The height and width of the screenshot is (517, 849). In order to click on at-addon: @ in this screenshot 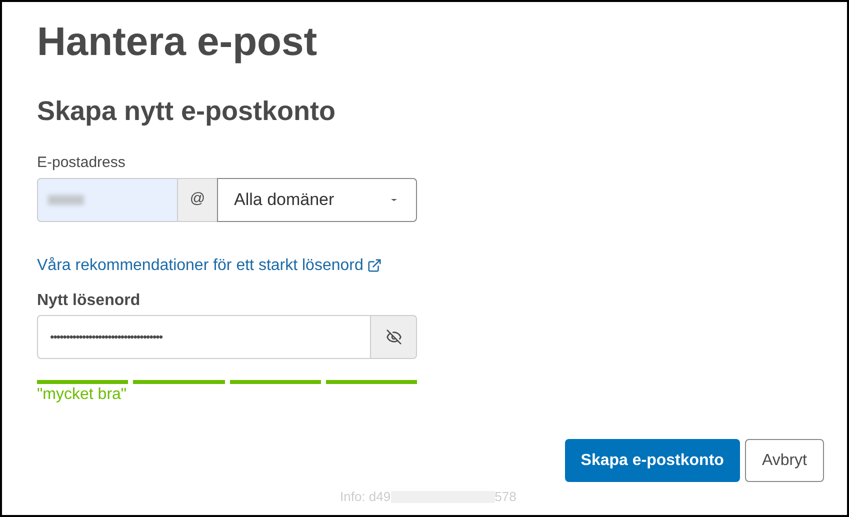, I will do `click(197, 200)`.